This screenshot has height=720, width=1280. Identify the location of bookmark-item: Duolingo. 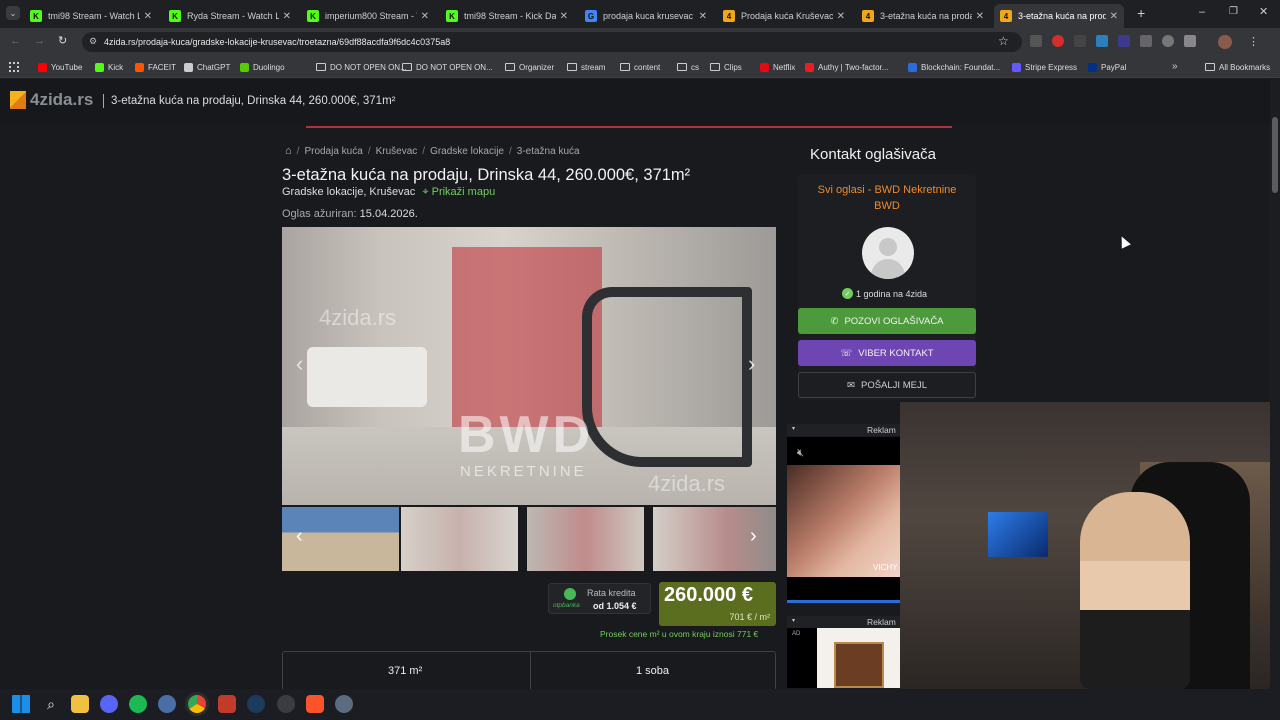
(262, 67).